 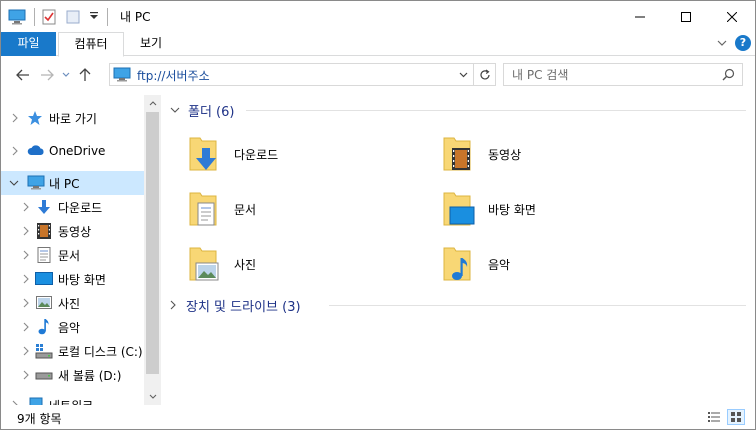 What do you see at coordinates (245, 264) in the screenshot?
I see `folder-label: 사진` at bounding box center [245, 264].